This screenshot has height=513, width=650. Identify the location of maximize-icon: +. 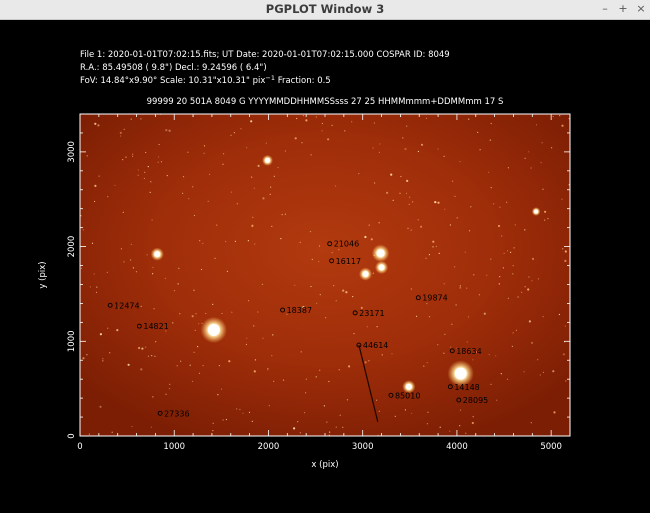
(623, 9).